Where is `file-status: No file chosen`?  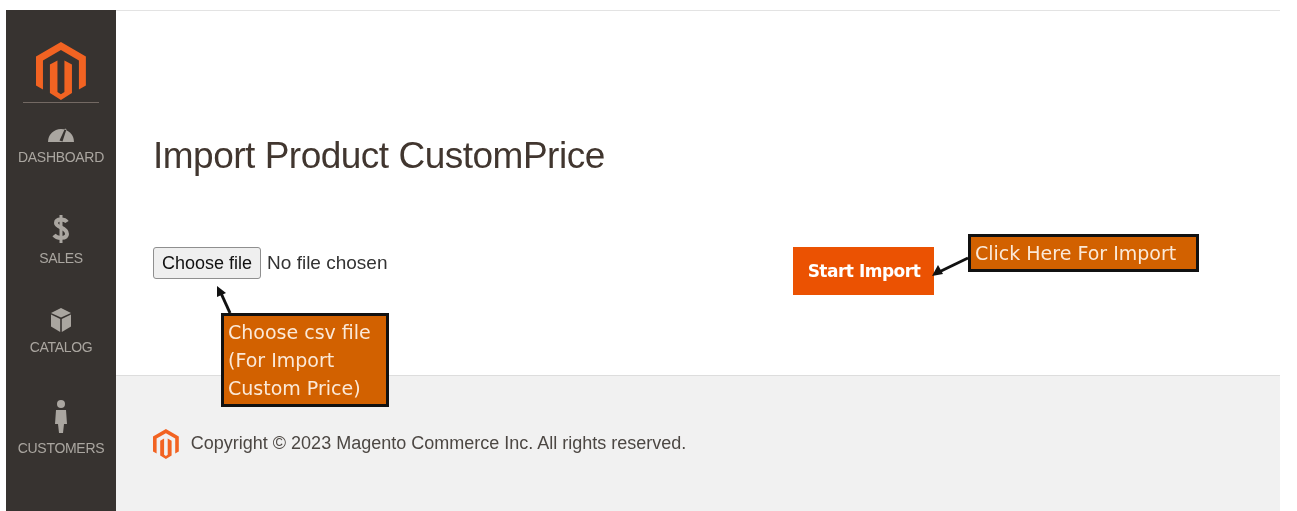 file-status: No file chosen is located at coordinates (327, 263).